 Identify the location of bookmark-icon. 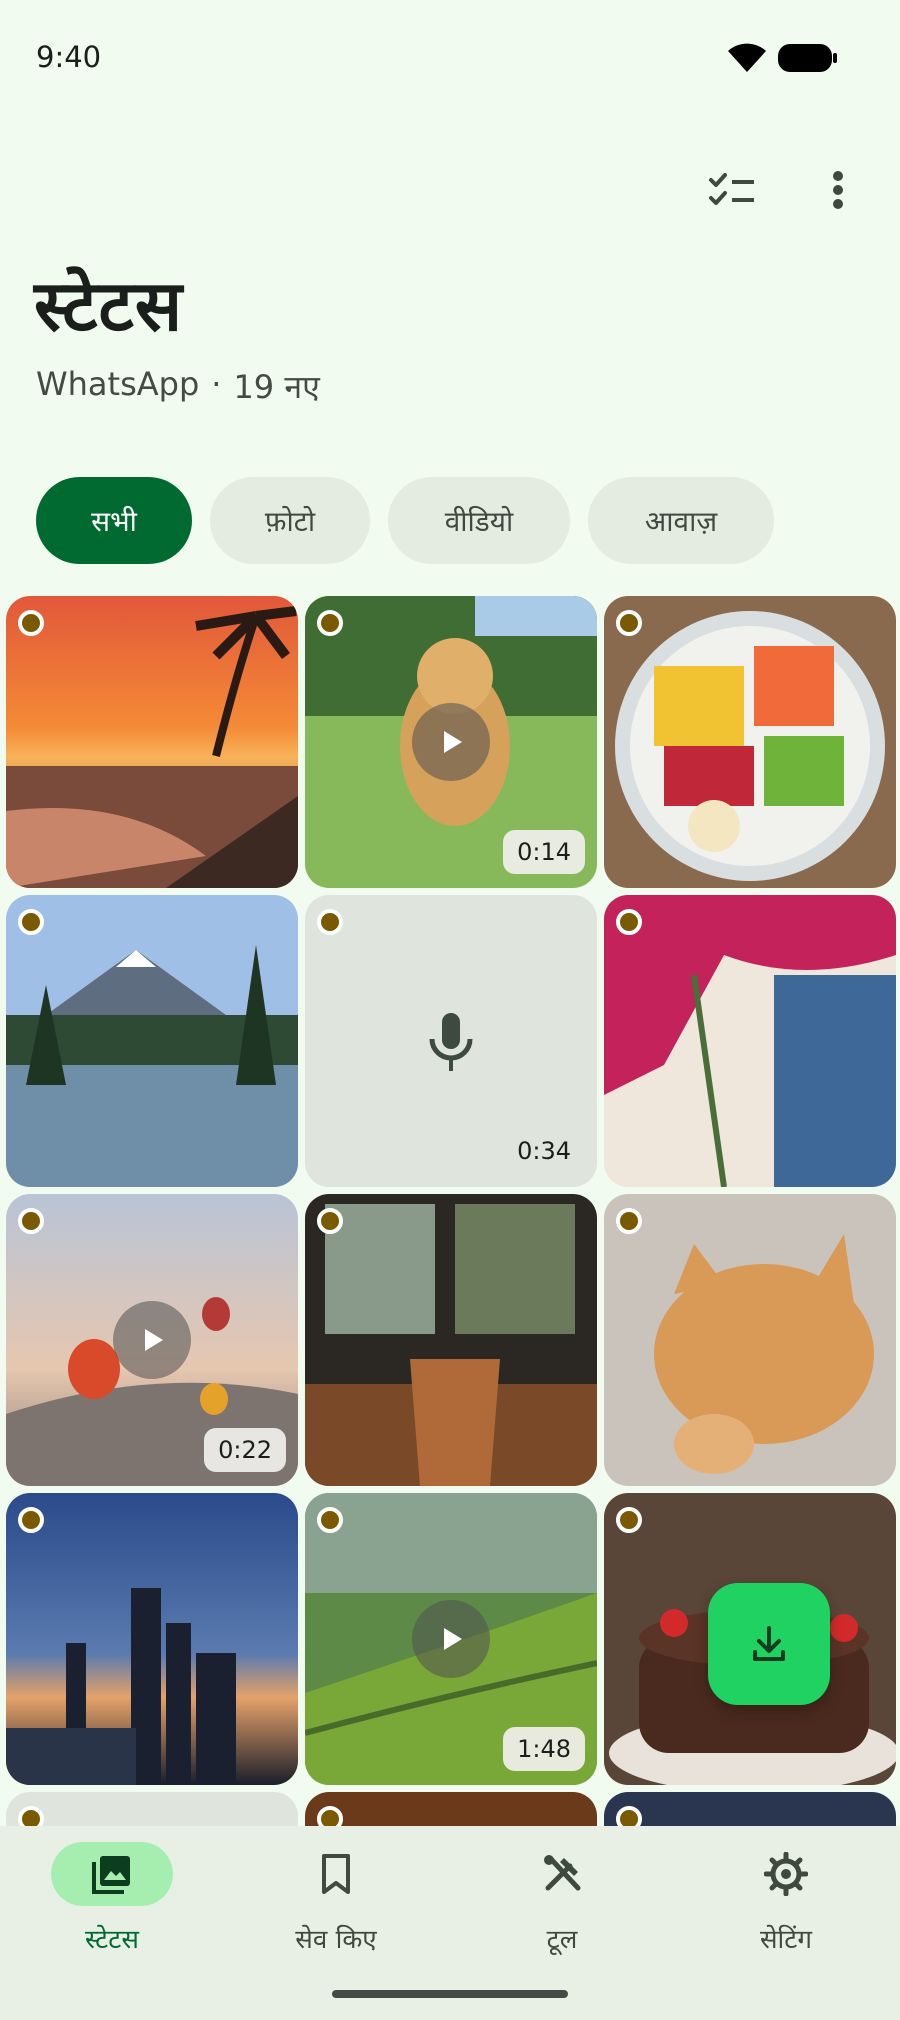
(336, 1874).